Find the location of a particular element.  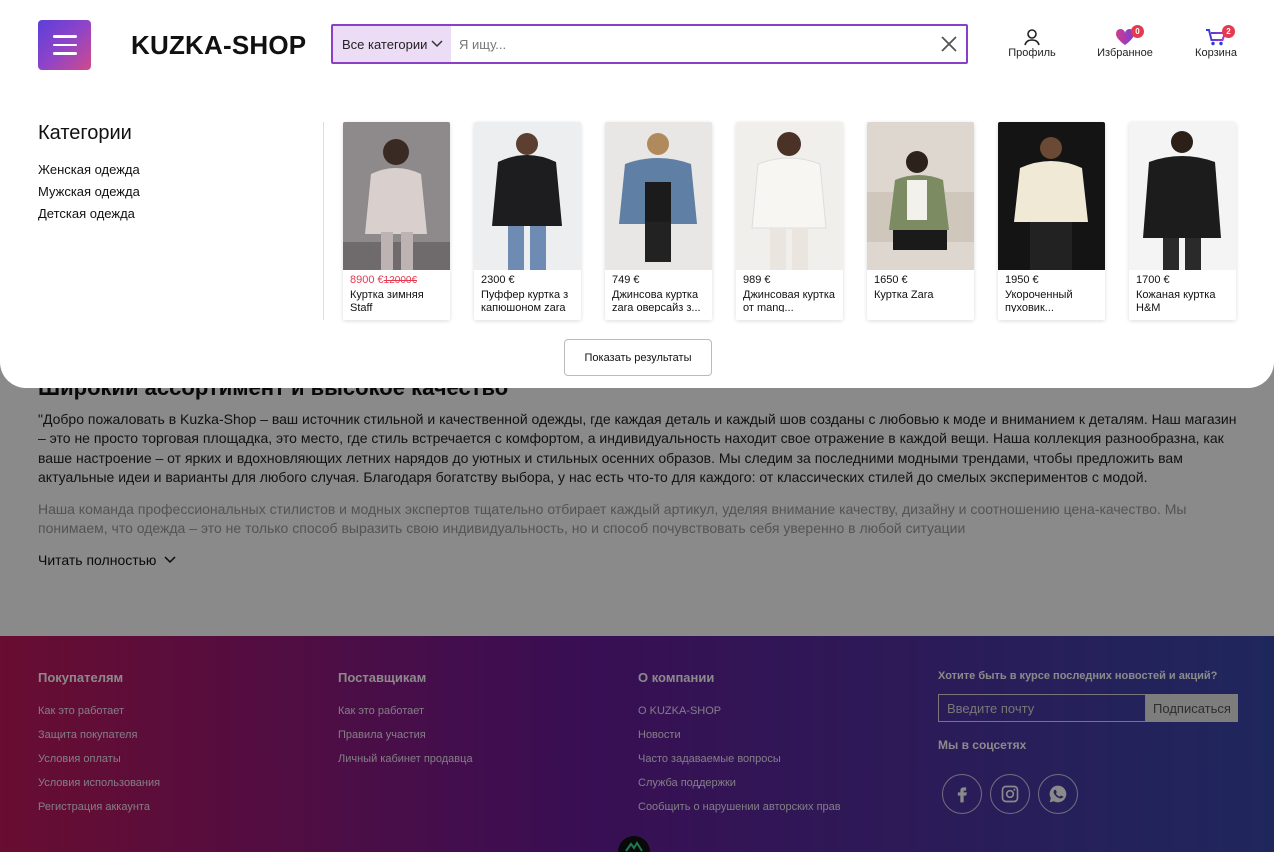

user-icon is located at coordinates (1032, 37).